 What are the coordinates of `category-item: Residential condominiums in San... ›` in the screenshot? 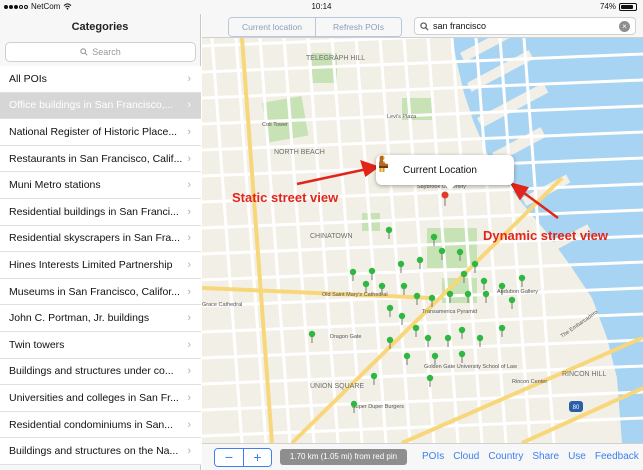 It's located at (100, 425).